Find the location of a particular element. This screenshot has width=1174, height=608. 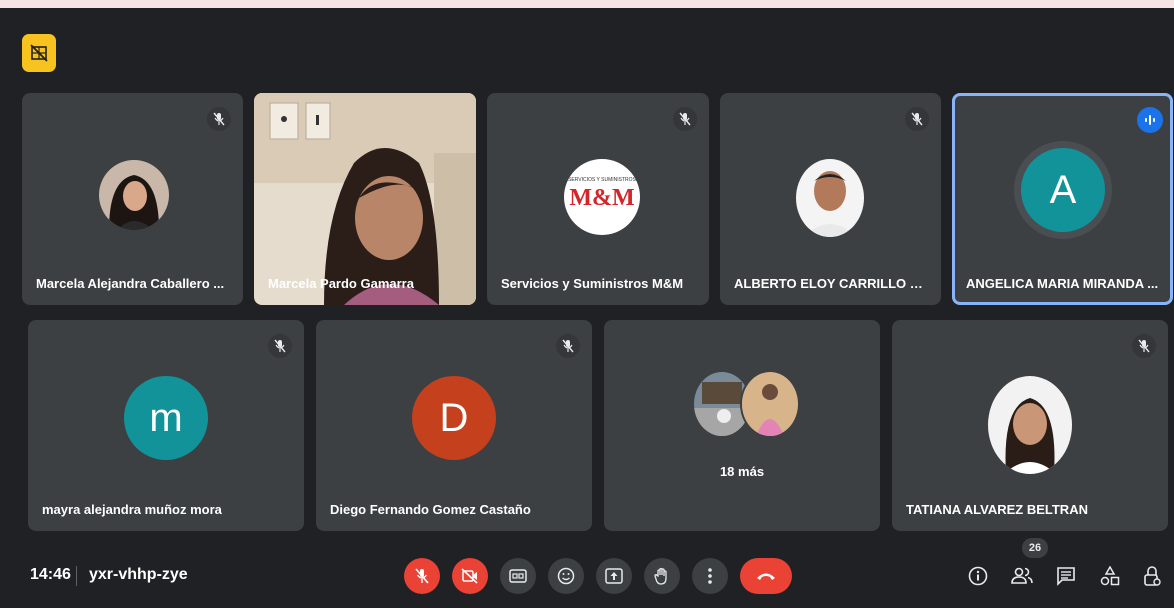

company-logo-avatar: SERVICIOS Y SUMINISTROS M&M is located at coordinates (602, 197).